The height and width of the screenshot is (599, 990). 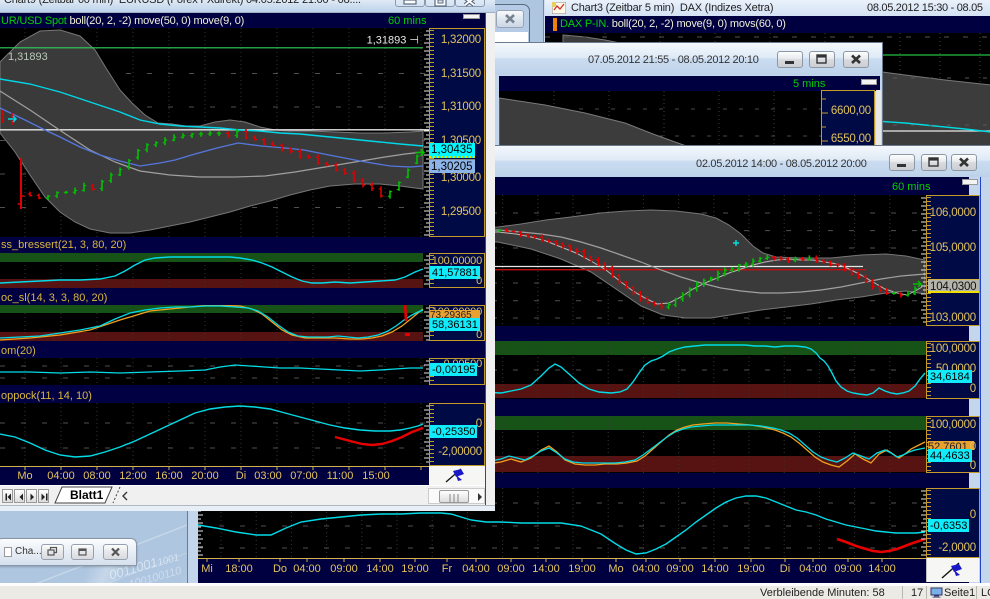 What do you see at coordinates (28, 57) in the screenshot?
I see `svg-text: 1,31893` at bounding box center [28, 57].